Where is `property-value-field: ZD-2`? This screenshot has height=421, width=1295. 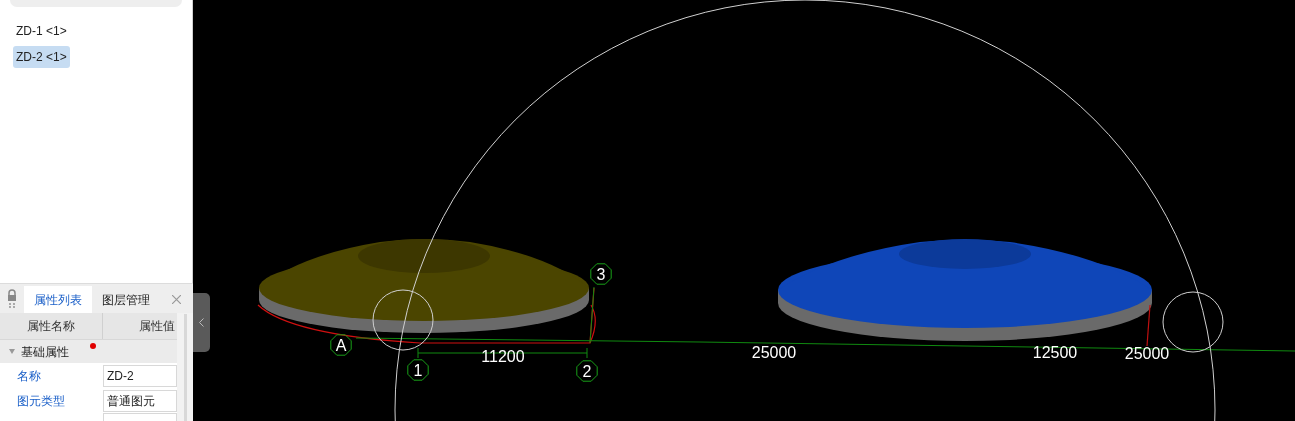 property-value-field: ZD-2 is located at coordinates (140, 375).